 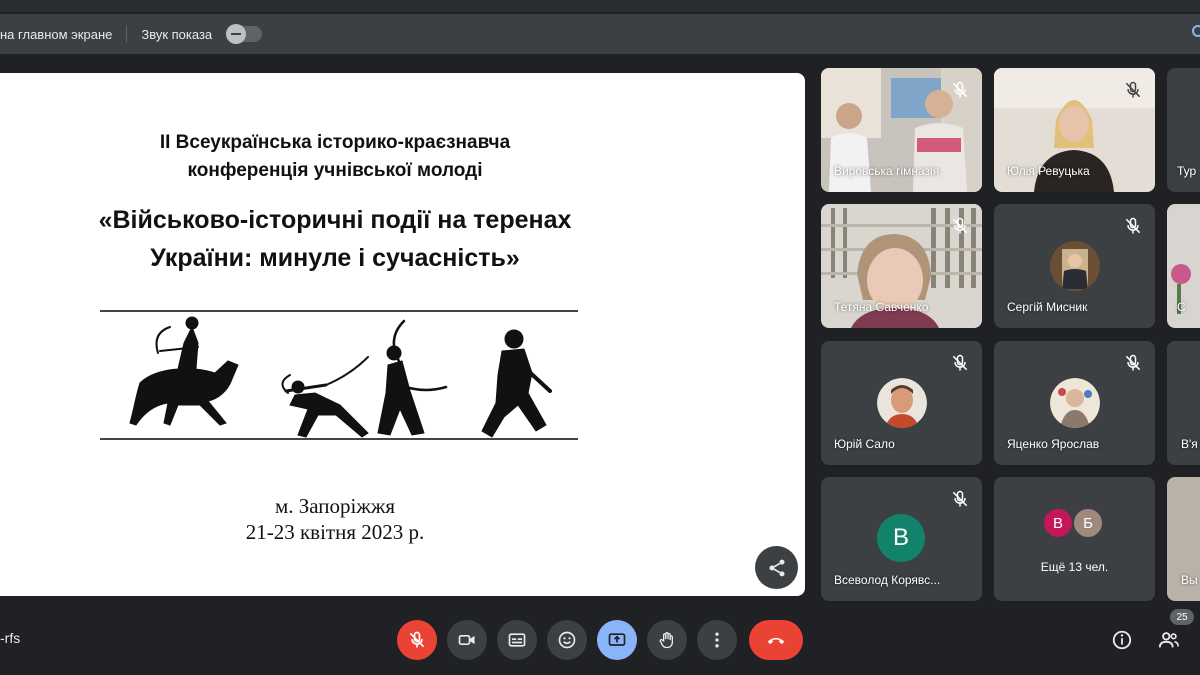 I want to click on slide-subtitle-line-2: конференція учнівської молоді, so click(x=335, y=170).